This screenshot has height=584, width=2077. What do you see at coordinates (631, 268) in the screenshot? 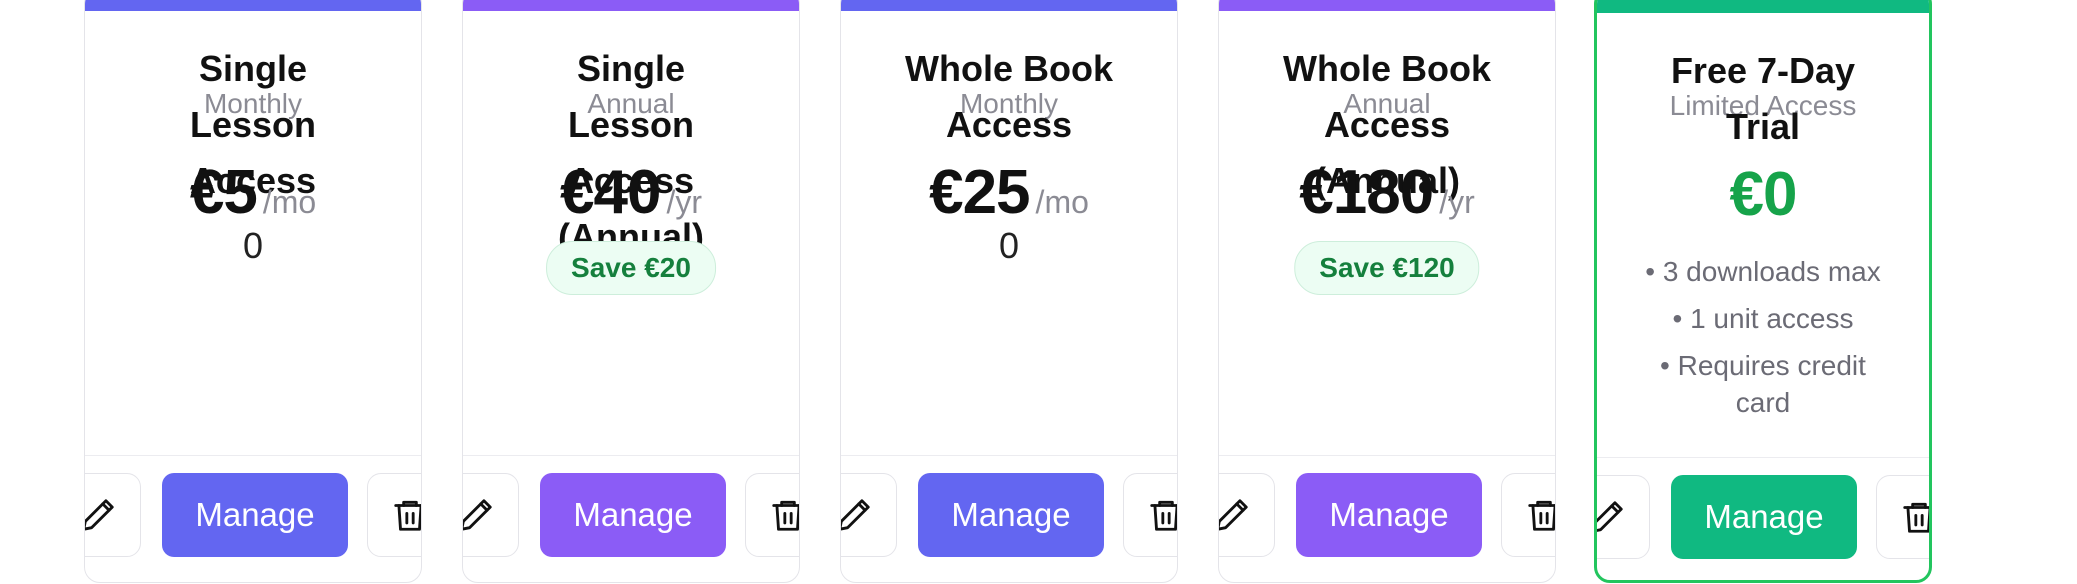
I see `savings-badge: Save €20` at bounding box center [631, 268].